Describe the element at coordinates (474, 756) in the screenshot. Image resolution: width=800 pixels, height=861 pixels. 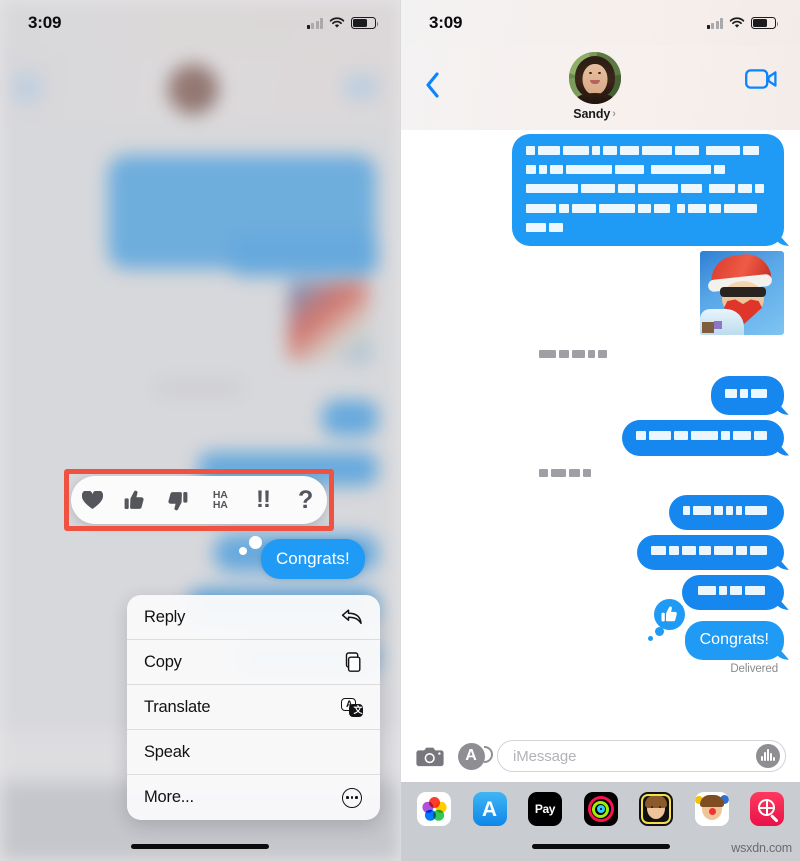
I see `app-store-icon: A` at that location.